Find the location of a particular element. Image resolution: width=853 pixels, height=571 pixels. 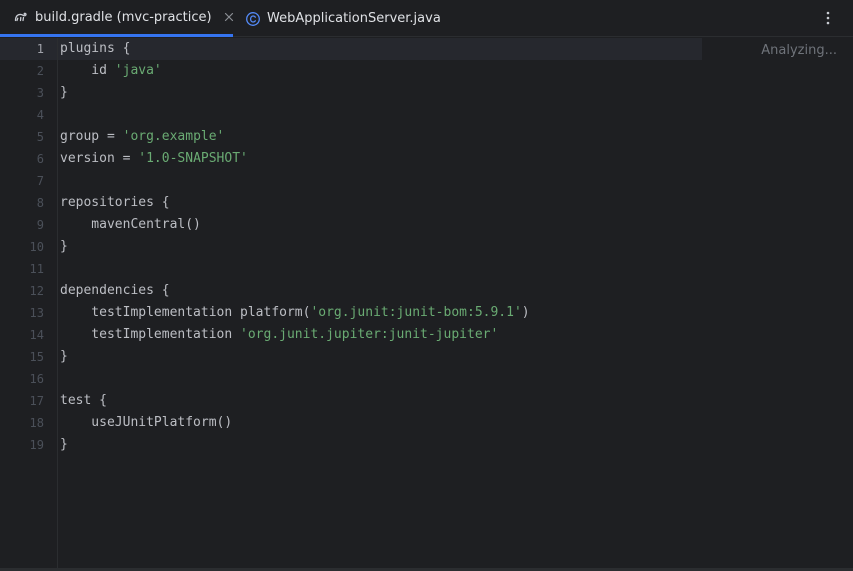

line-number: 8 is located at coordinates (40, 203).